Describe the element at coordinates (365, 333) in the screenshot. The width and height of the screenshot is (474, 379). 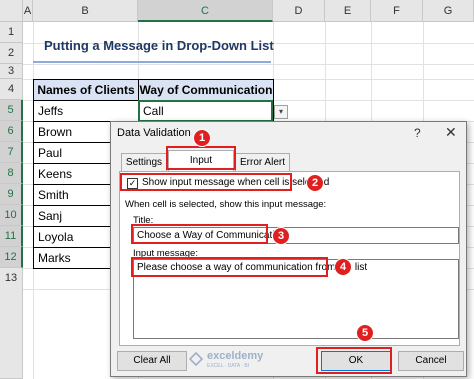
I see `step-badge: 5` at that location.